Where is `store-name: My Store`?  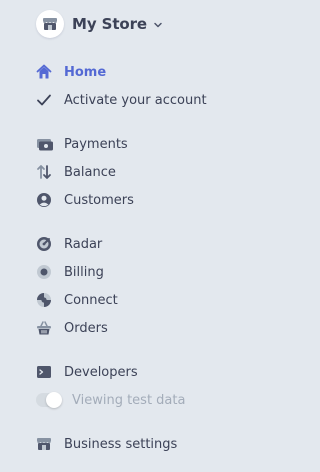 store-name: My Store is located at coordinates (109, 24).